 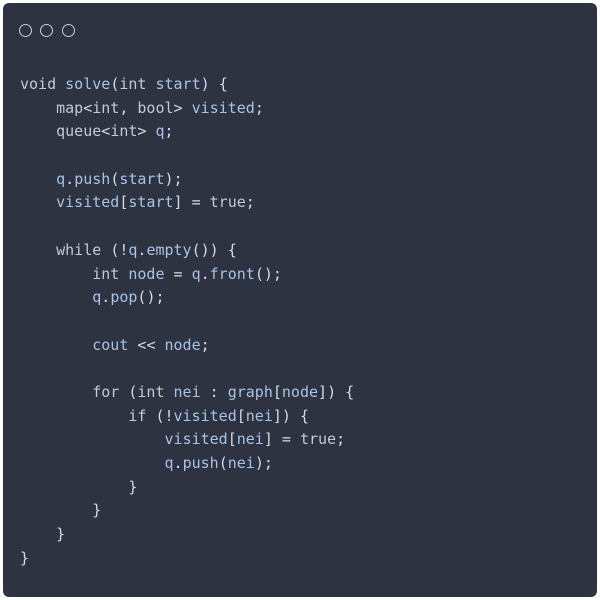 I want to click on window-control-3-icon, so click(x=68, y=30).